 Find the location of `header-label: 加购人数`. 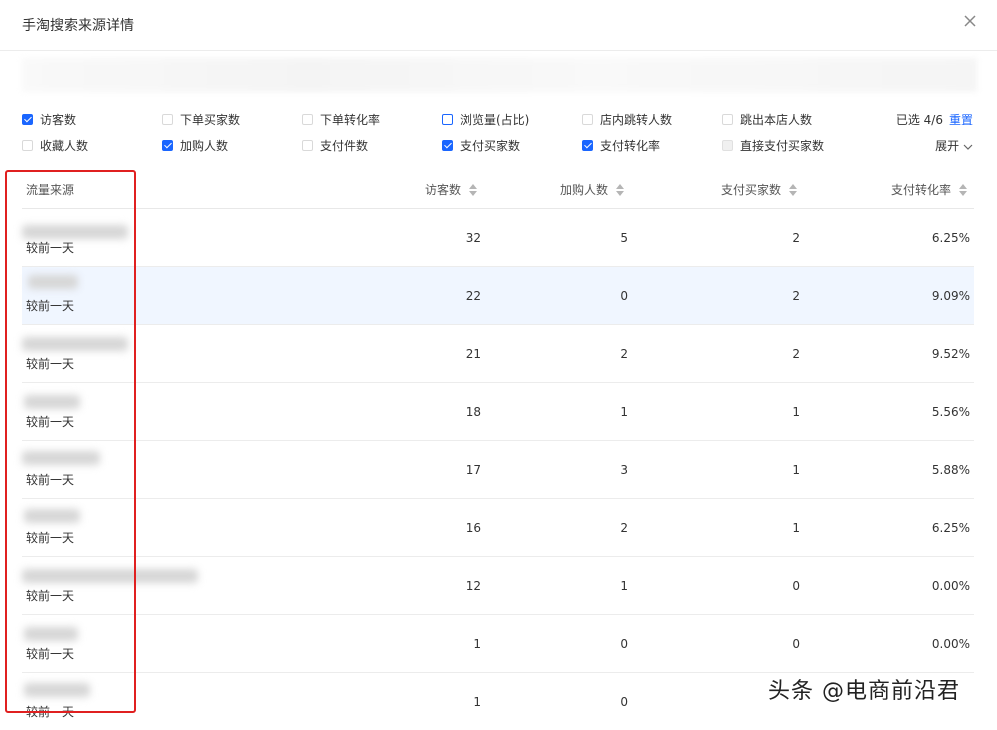

header-label: 加购人数 is located at coordinates (583, 190).